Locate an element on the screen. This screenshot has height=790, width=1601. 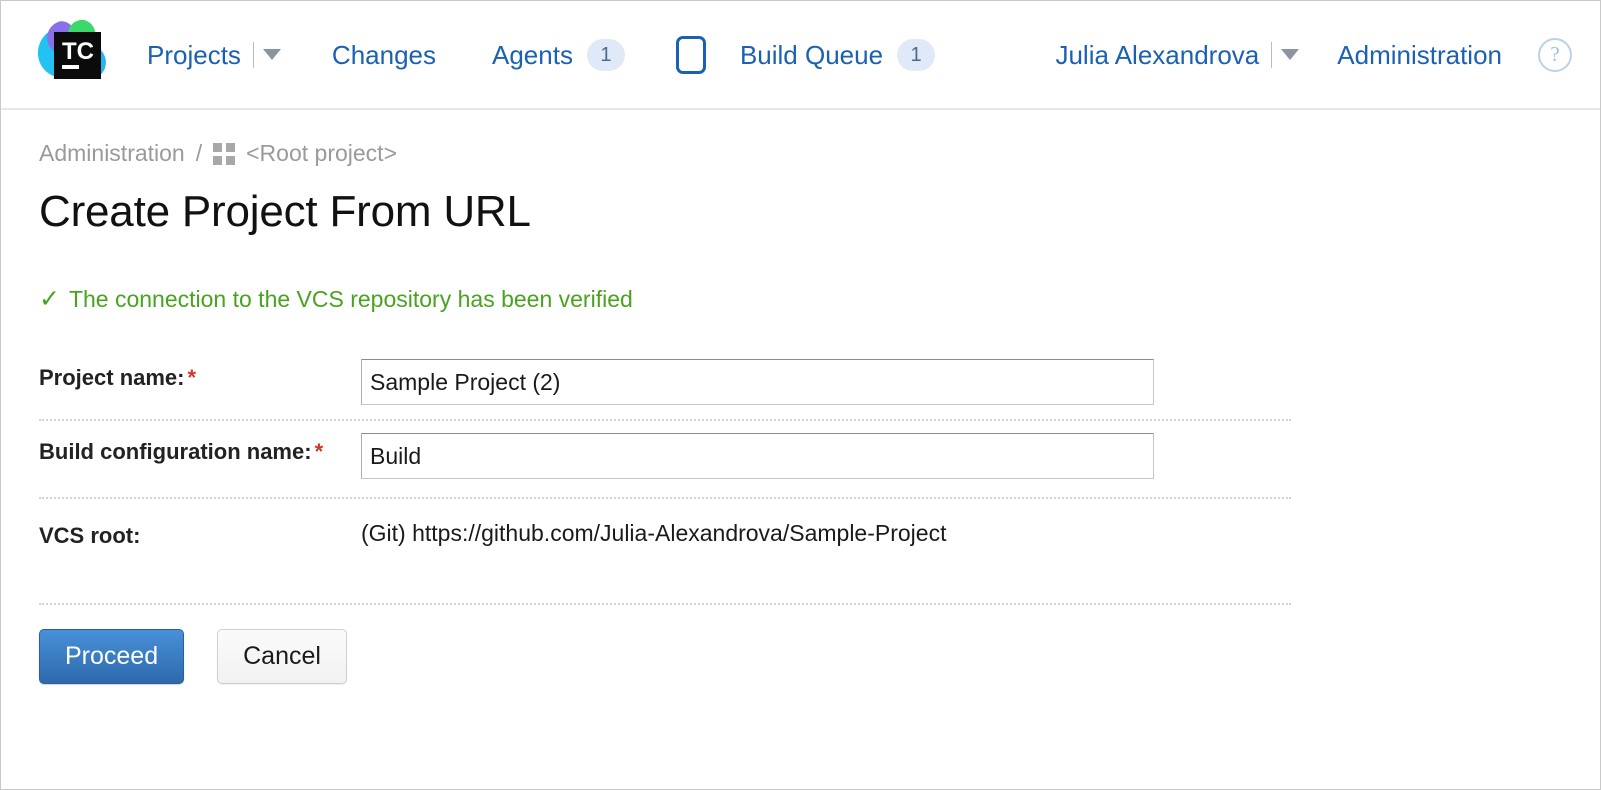
nav-right-group: Julia Alexandrova Administration ? is located at coordinates (1313, 54).